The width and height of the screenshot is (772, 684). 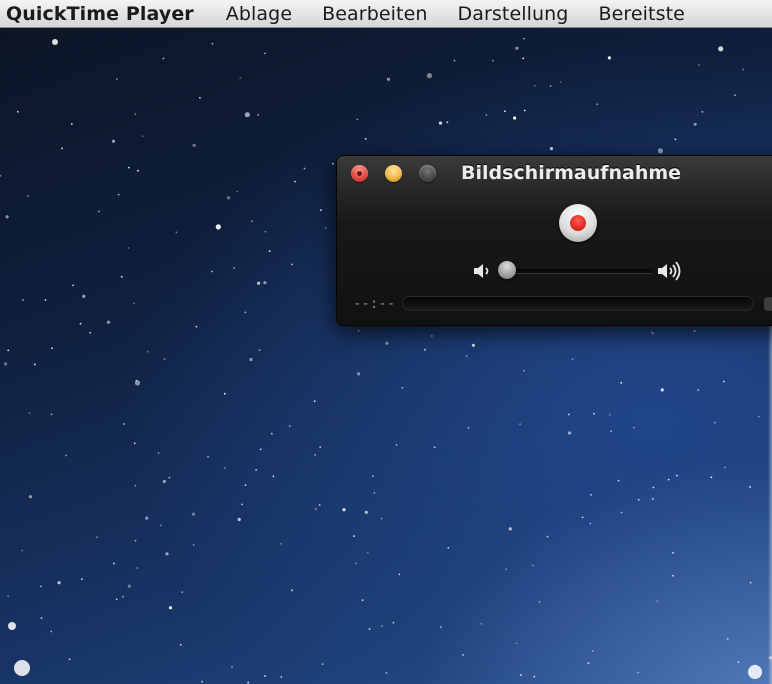 What do you see at coordinates (393, 173) in the screenshot?
I see `minimize-button` at bounding box center [393, 173].